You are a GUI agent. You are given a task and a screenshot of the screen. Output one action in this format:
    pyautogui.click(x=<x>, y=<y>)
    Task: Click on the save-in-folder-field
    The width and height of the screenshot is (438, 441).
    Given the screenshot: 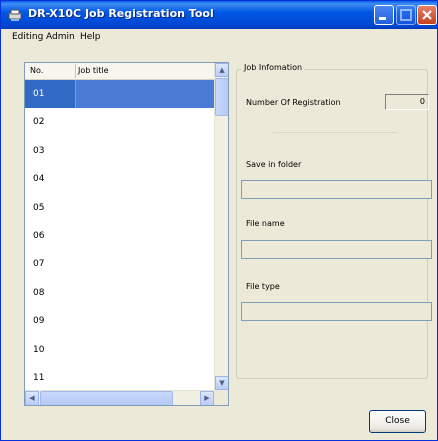 What is the action you would take?
    pyautogui.click(x=336, y=189)
    